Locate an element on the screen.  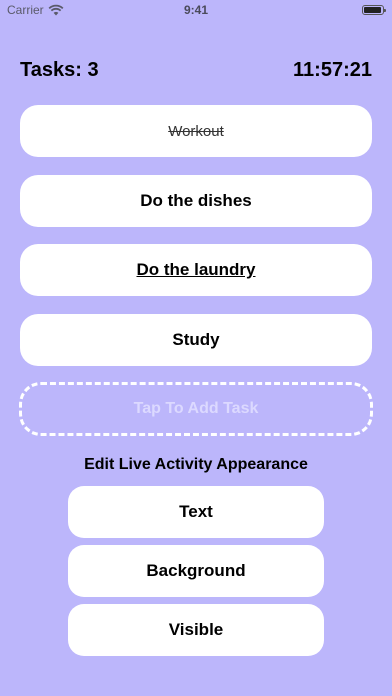
visible-option-button: Visible is located at coordinates (196, 630).